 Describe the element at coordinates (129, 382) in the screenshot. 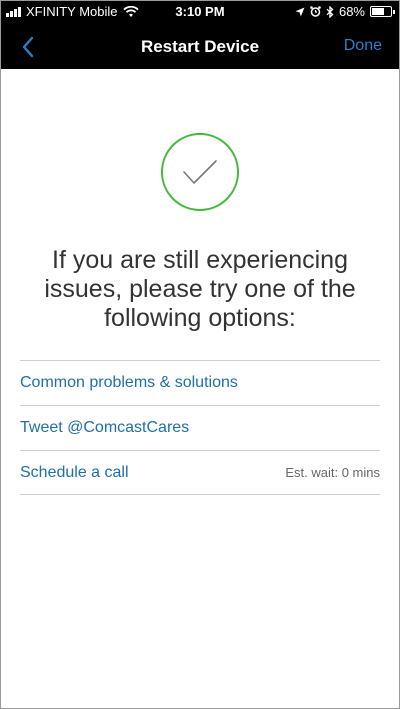

I see `option-label: Common problems & solutions` at that location.